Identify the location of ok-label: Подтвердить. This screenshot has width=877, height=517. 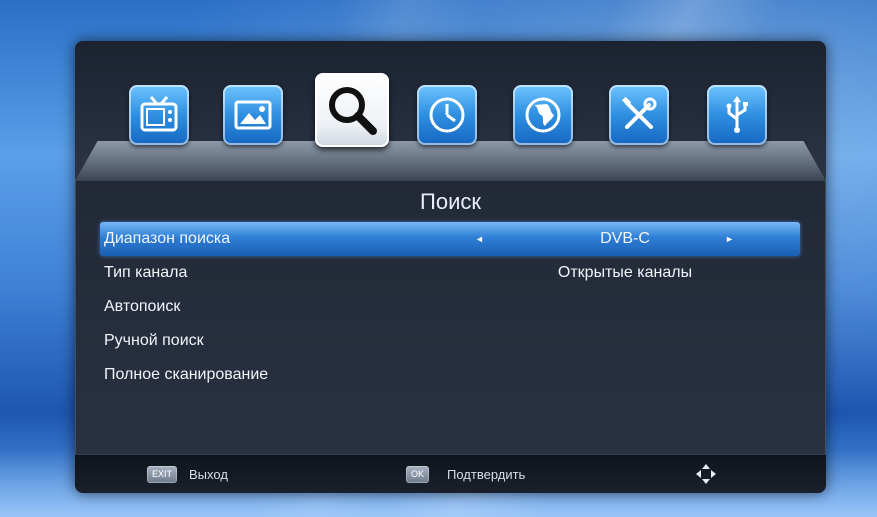
(486, 474).